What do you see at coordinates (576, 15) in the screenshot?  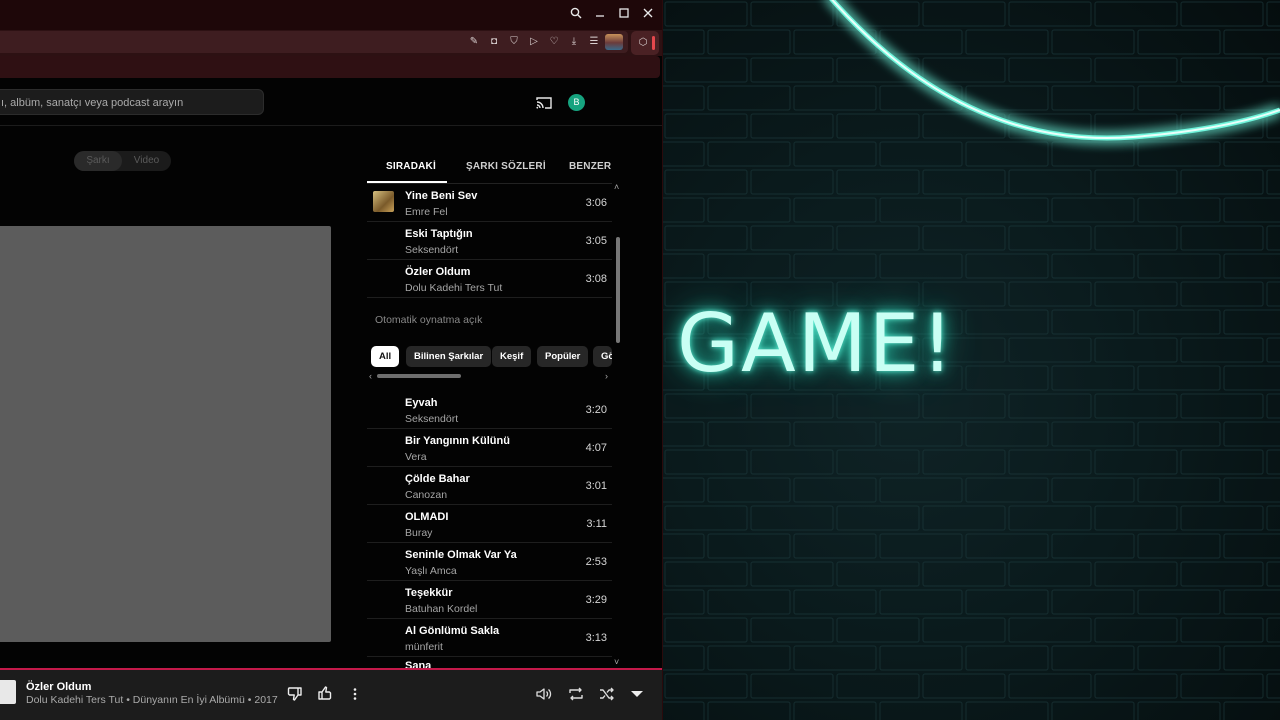 I see `search-icon` at bounding box center [576, 15].